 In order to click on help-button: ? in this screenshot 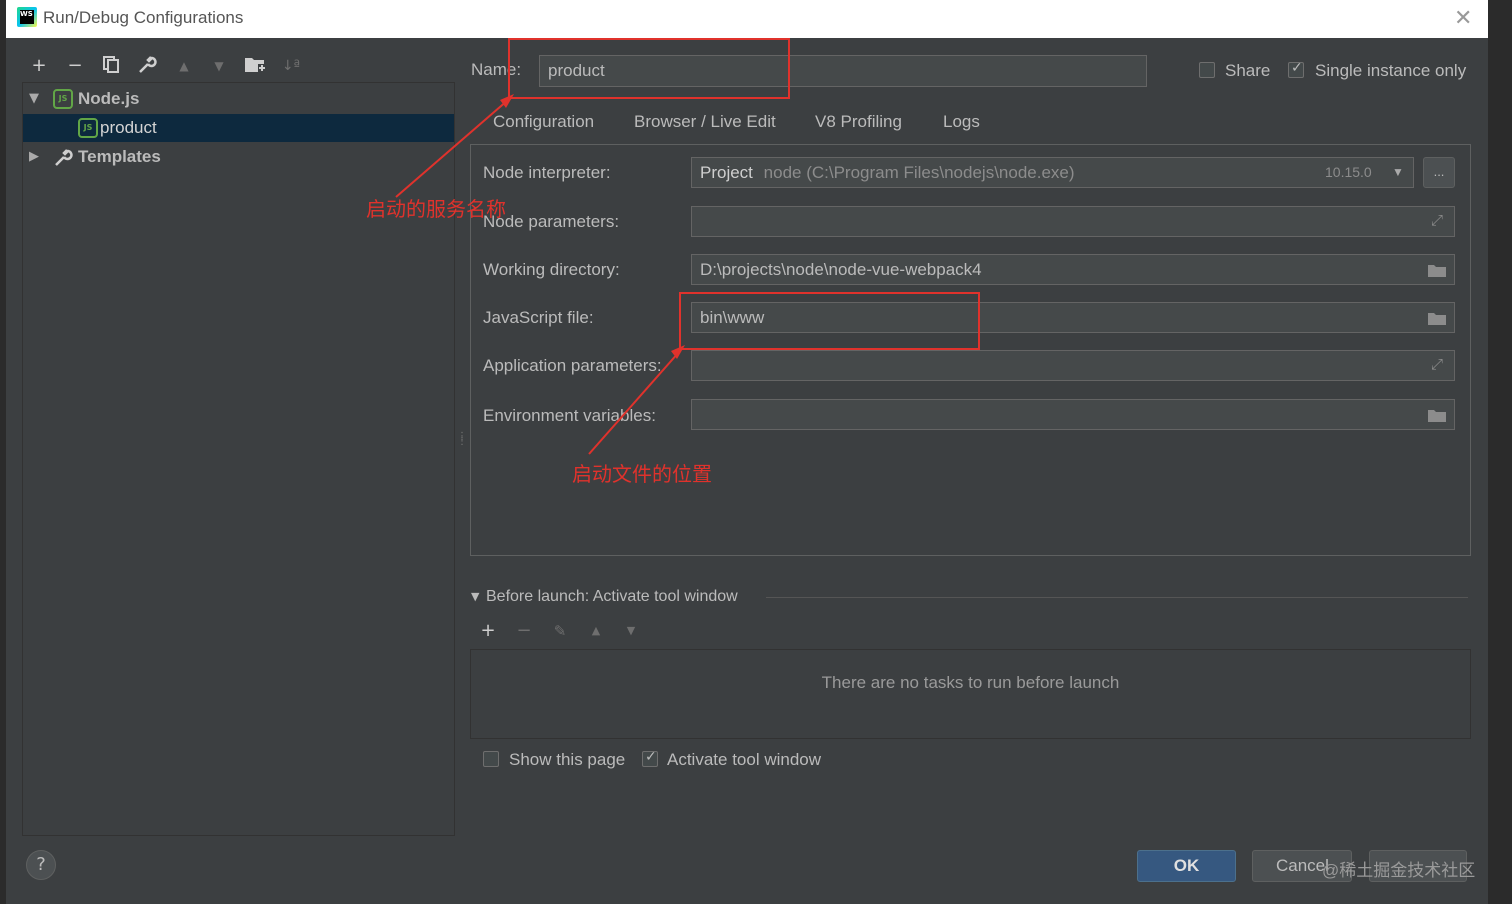, I will do `click(41, 865)`.